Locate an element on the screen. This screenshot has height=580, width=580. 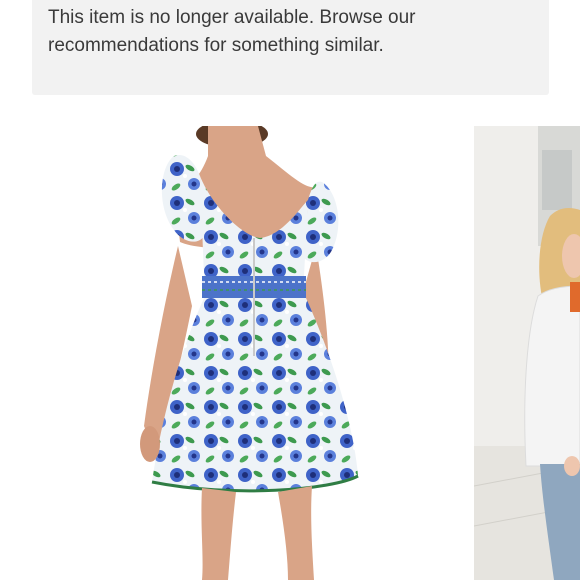
model-illustration is located at coordinates (527, 353).